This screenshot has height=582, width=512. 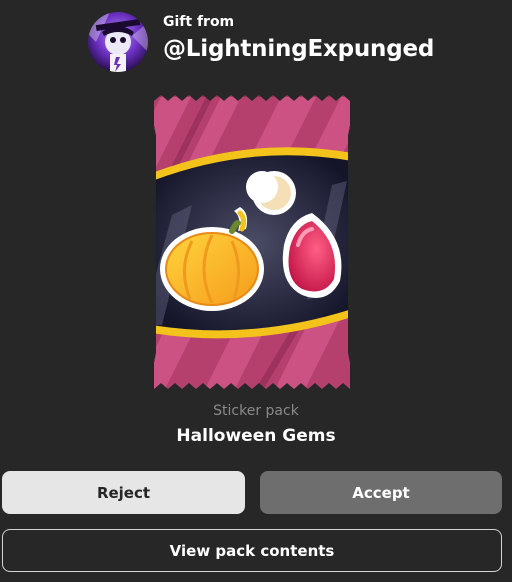 What do you see at coordinates (199, 22) in the screenshot?
I see `gift-from-label: Gift from` at bounding box center [199, 22].